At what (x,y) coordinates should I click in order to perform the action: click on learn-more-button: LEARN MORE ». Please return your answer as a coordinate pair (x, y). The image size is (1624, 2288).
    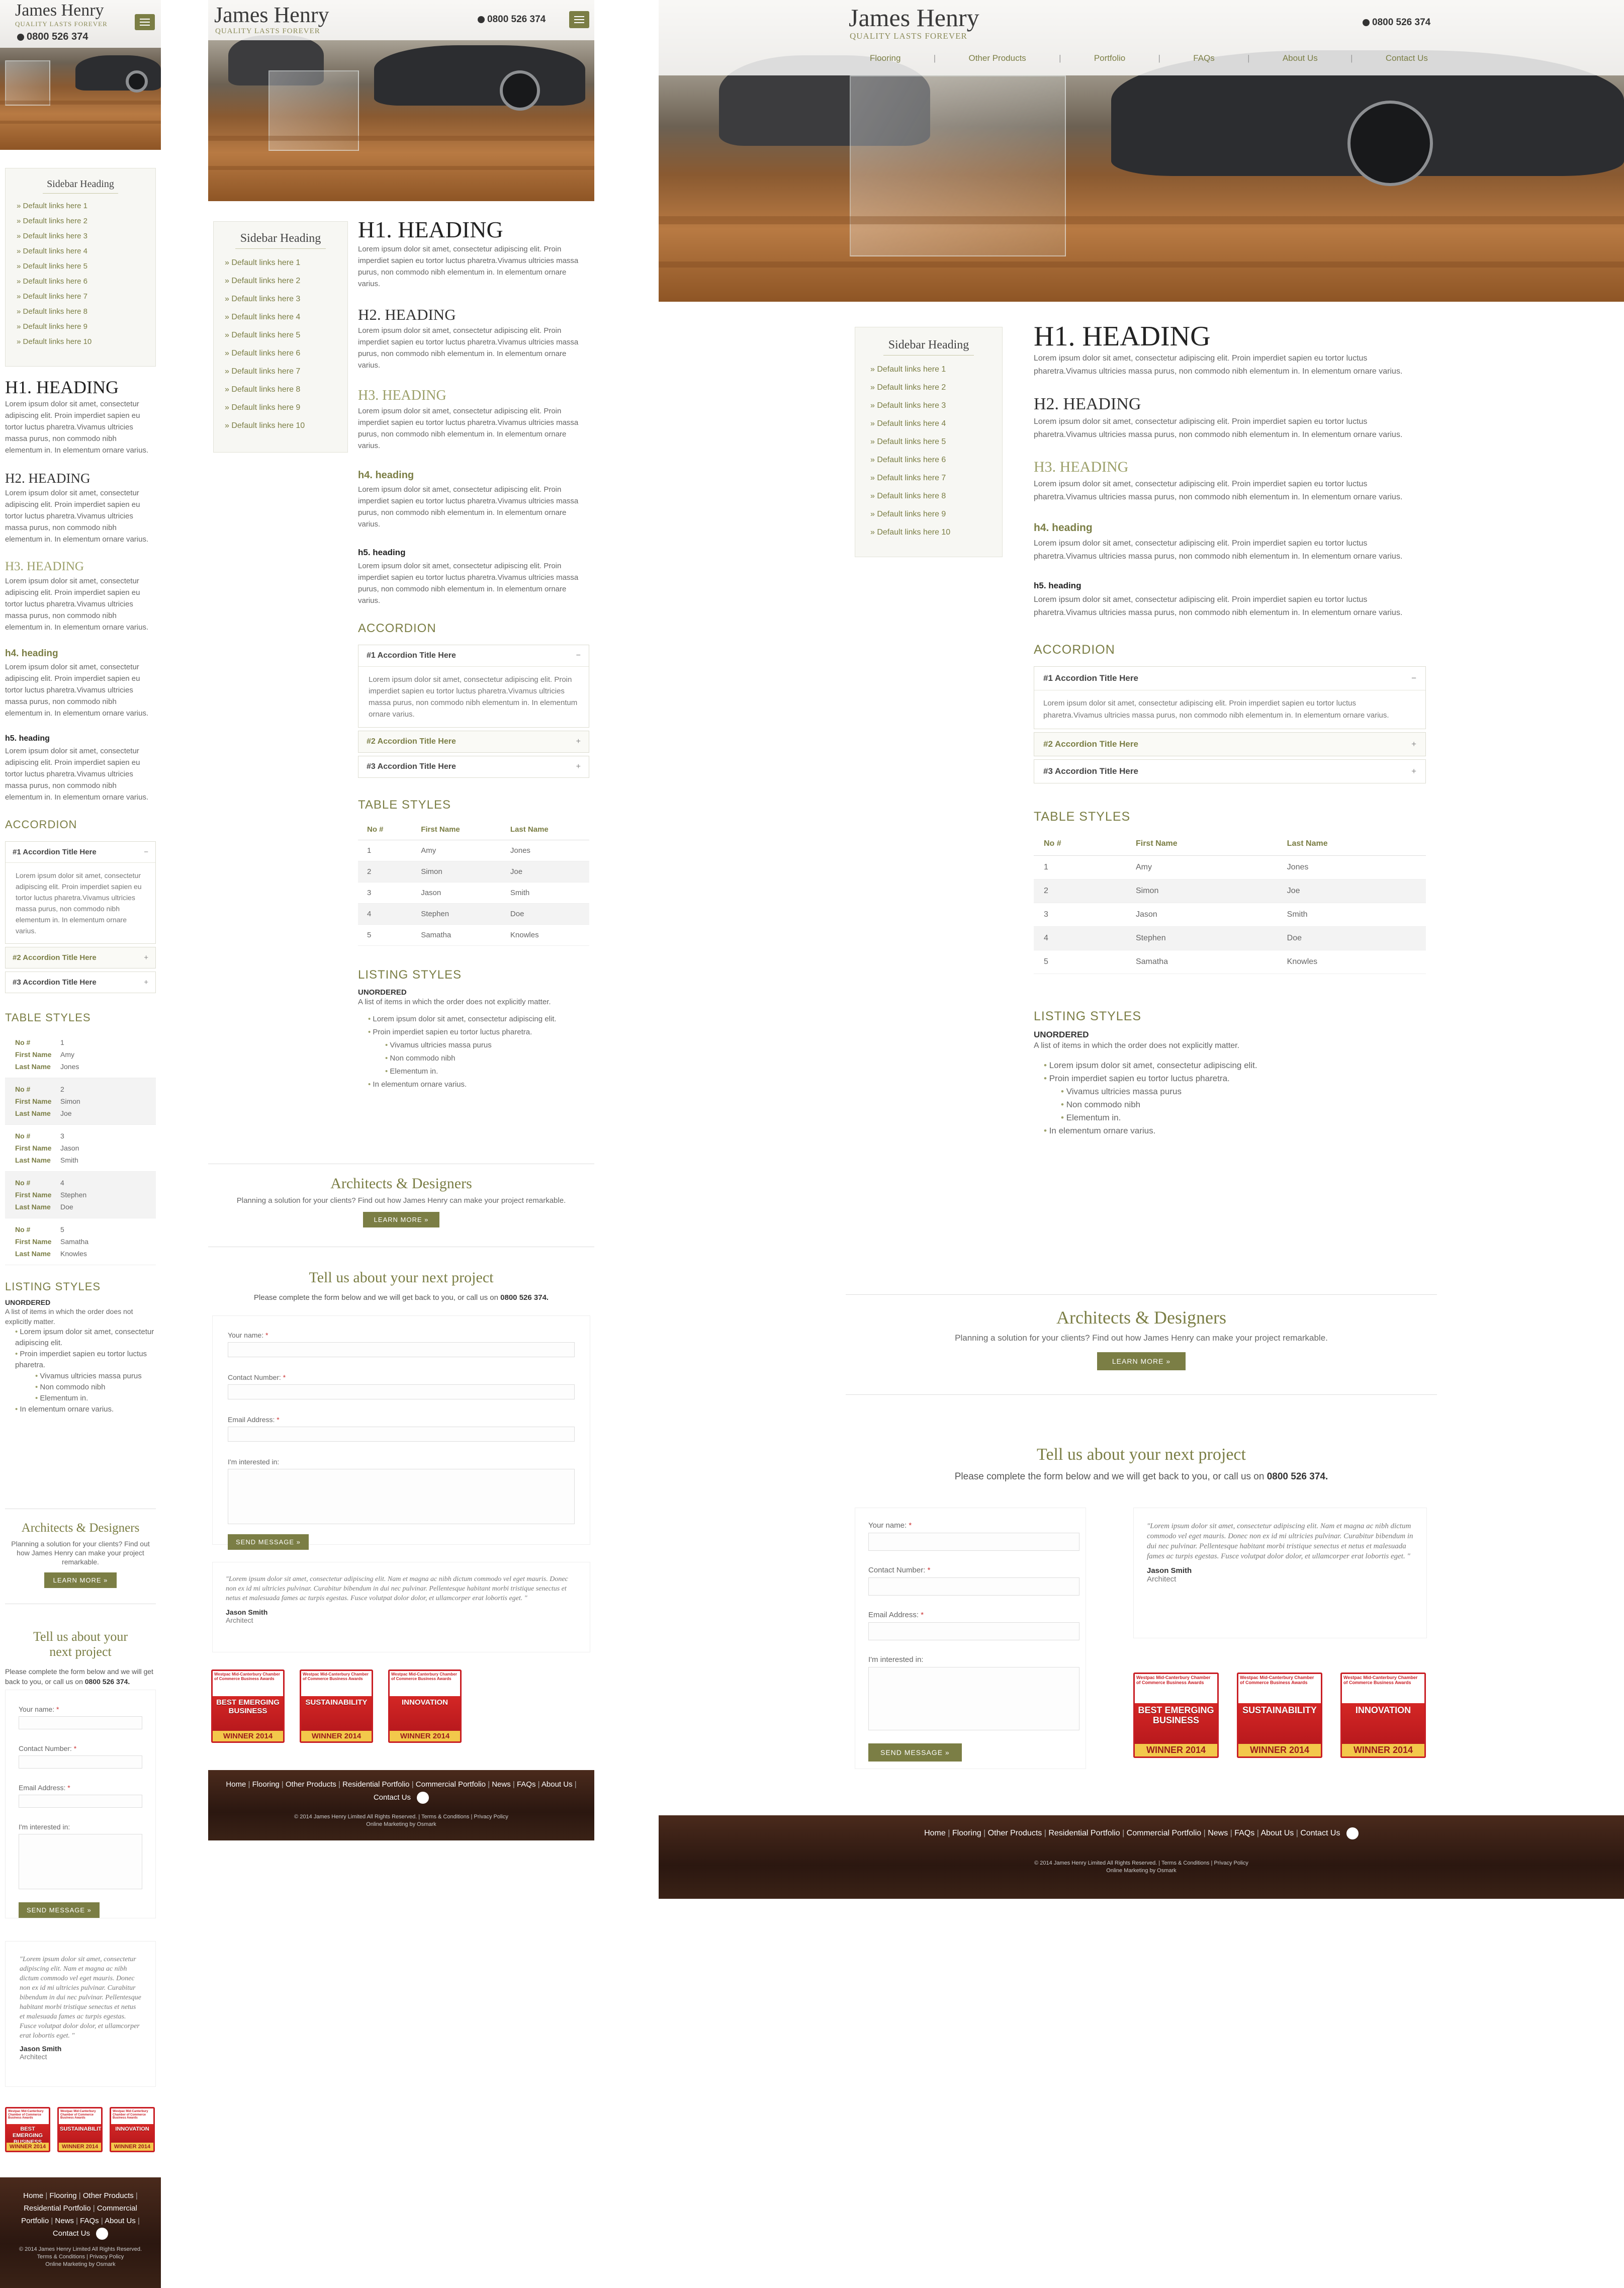
    Looking at the image, I should click on (402, 1219).